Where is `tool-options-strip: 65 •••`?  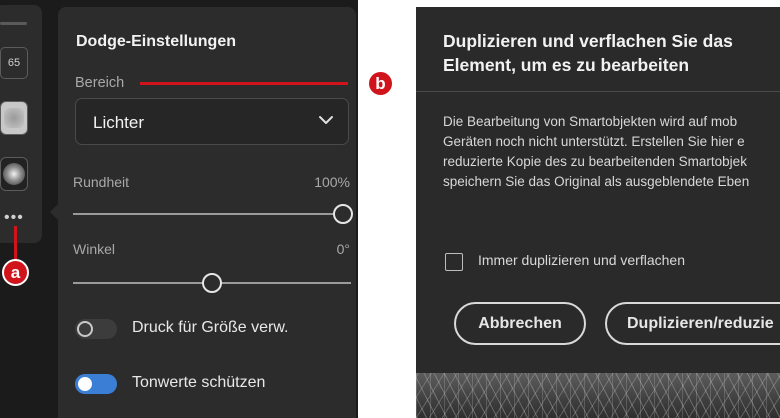
tool-options-strip: 65 ••• is located at coordinates (21, 124).